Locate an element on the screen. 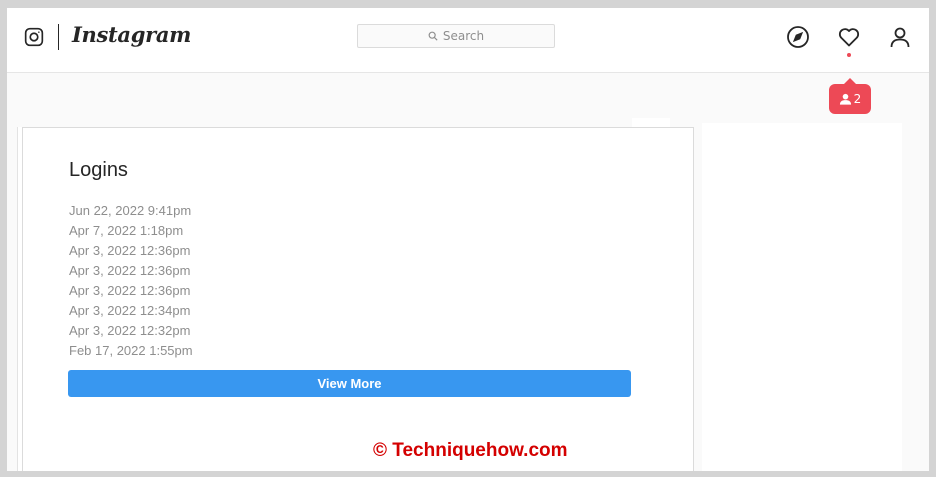 This screenshot has width=936, height=477. top-navigation-bar: Instagram Search is located at coordinates (468, 40).